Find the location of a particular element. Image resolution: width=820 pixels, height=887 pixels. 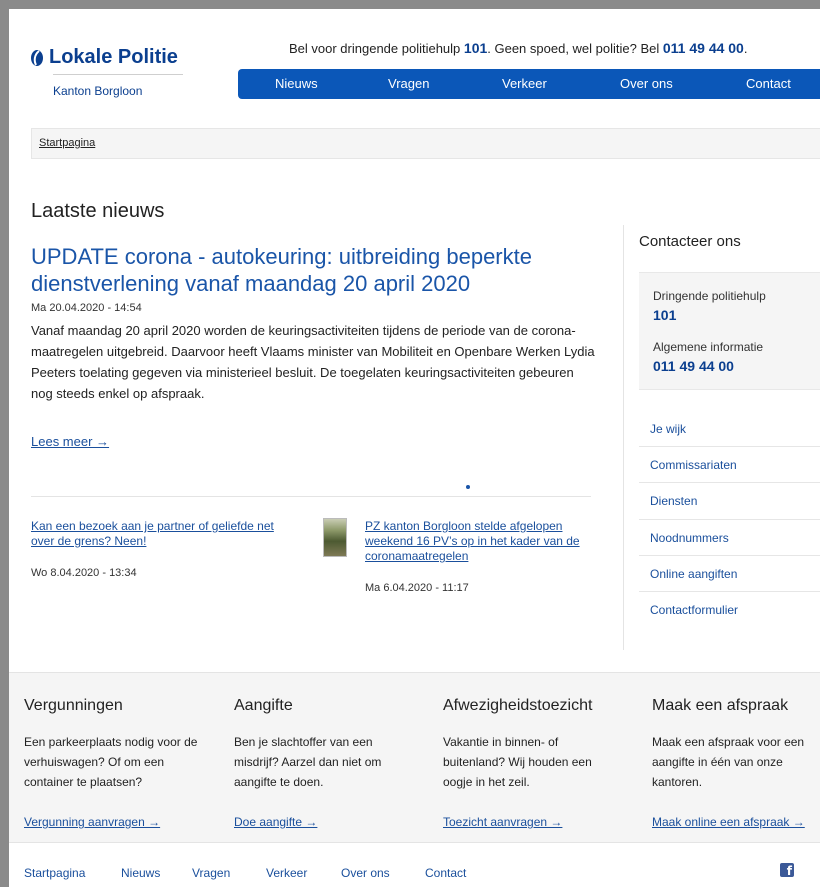

sidebar-link-diensten: Diensten is located at coordinates (673, 501).